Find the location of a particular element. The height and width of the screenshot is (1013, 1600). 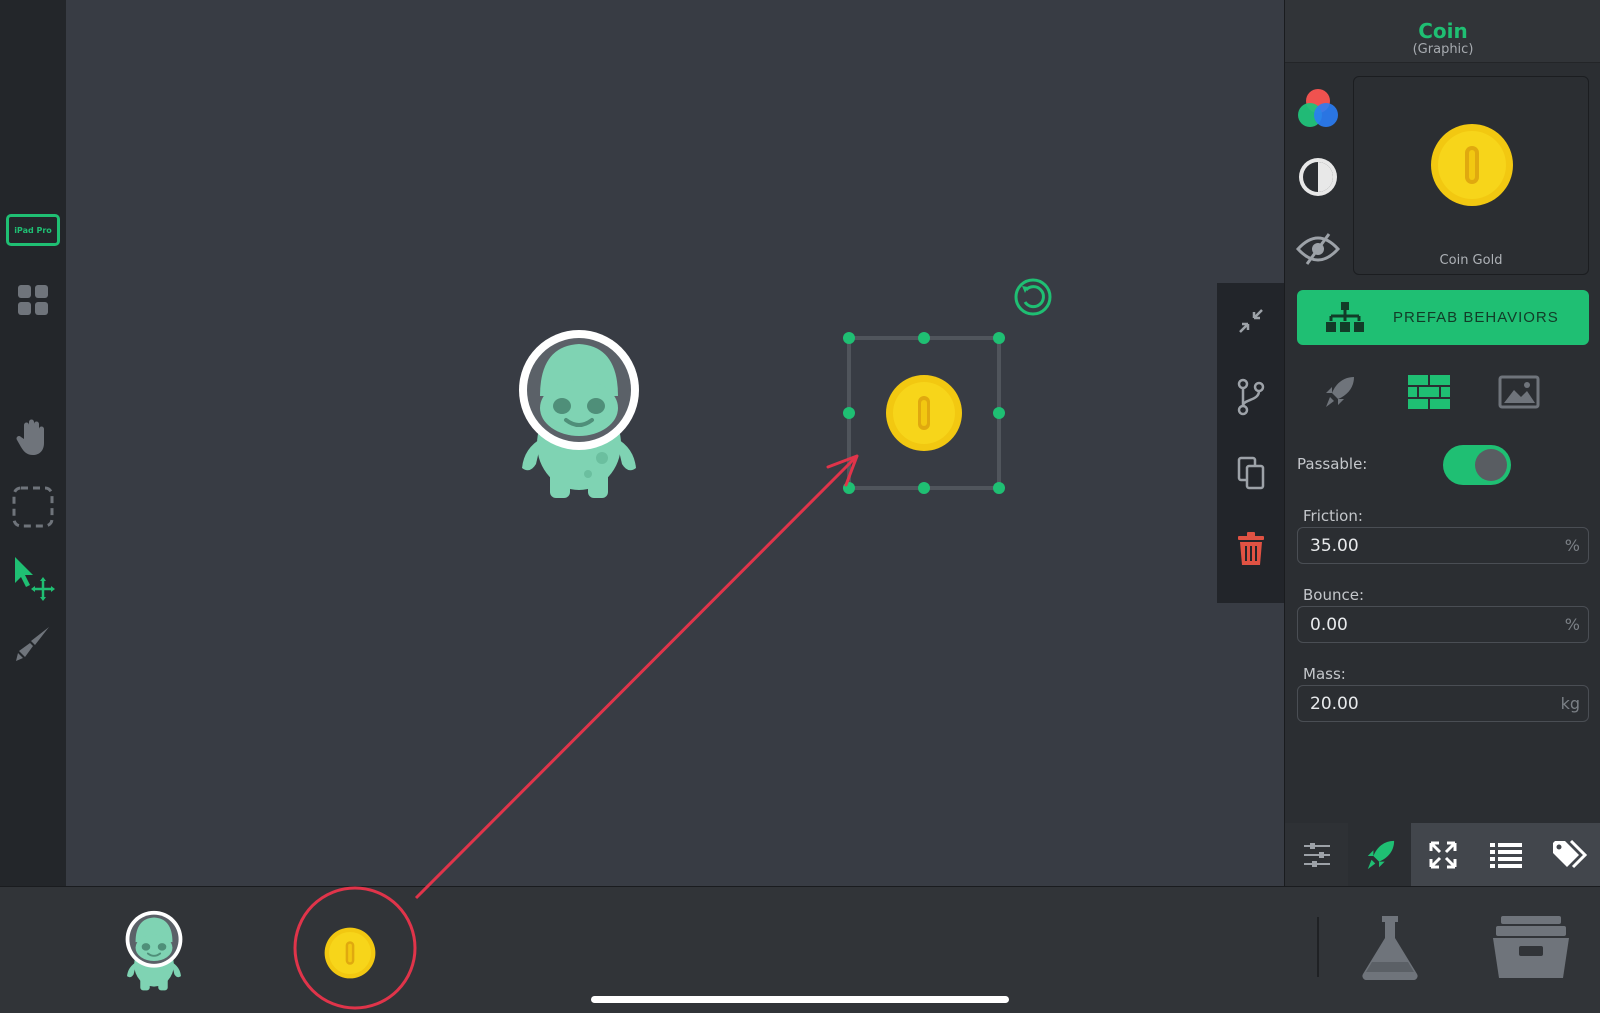

alien-library-item is located at coordinates (154, 953).